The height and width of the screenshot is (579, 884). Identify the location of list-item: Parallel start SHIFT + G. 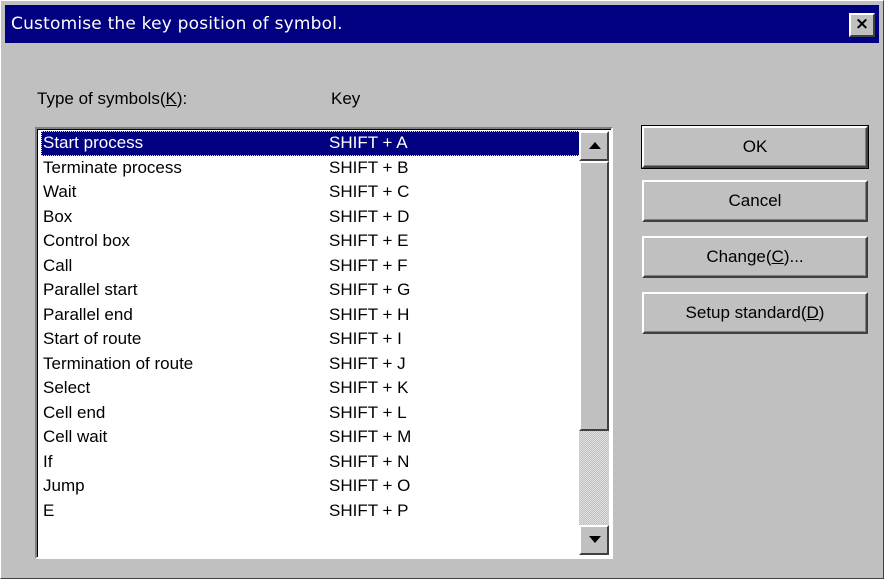
(313, 290).